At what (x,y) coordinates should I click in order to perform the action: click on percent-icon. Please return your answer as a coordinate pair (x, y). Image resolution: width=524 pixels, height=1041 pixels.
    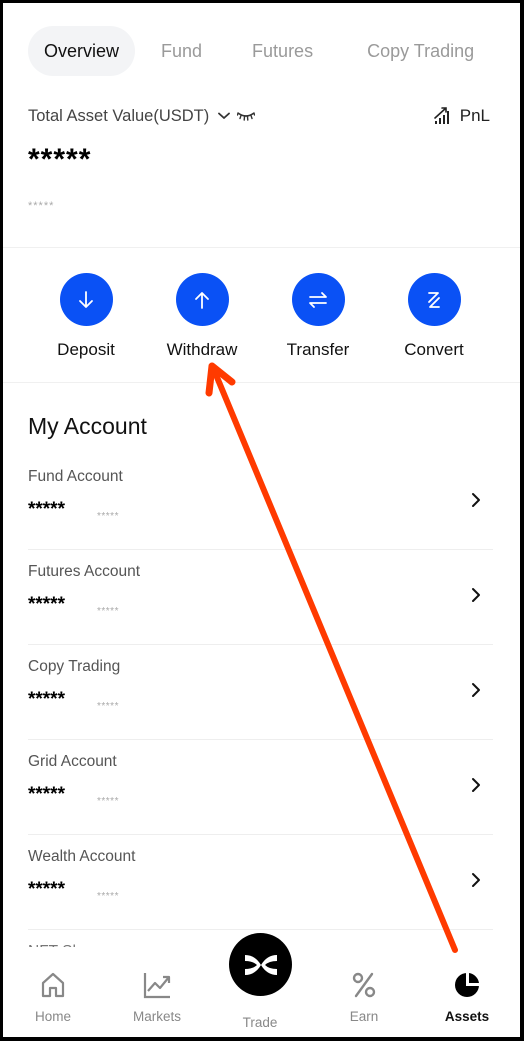
    Looking at the image, I should click on (364, 985).